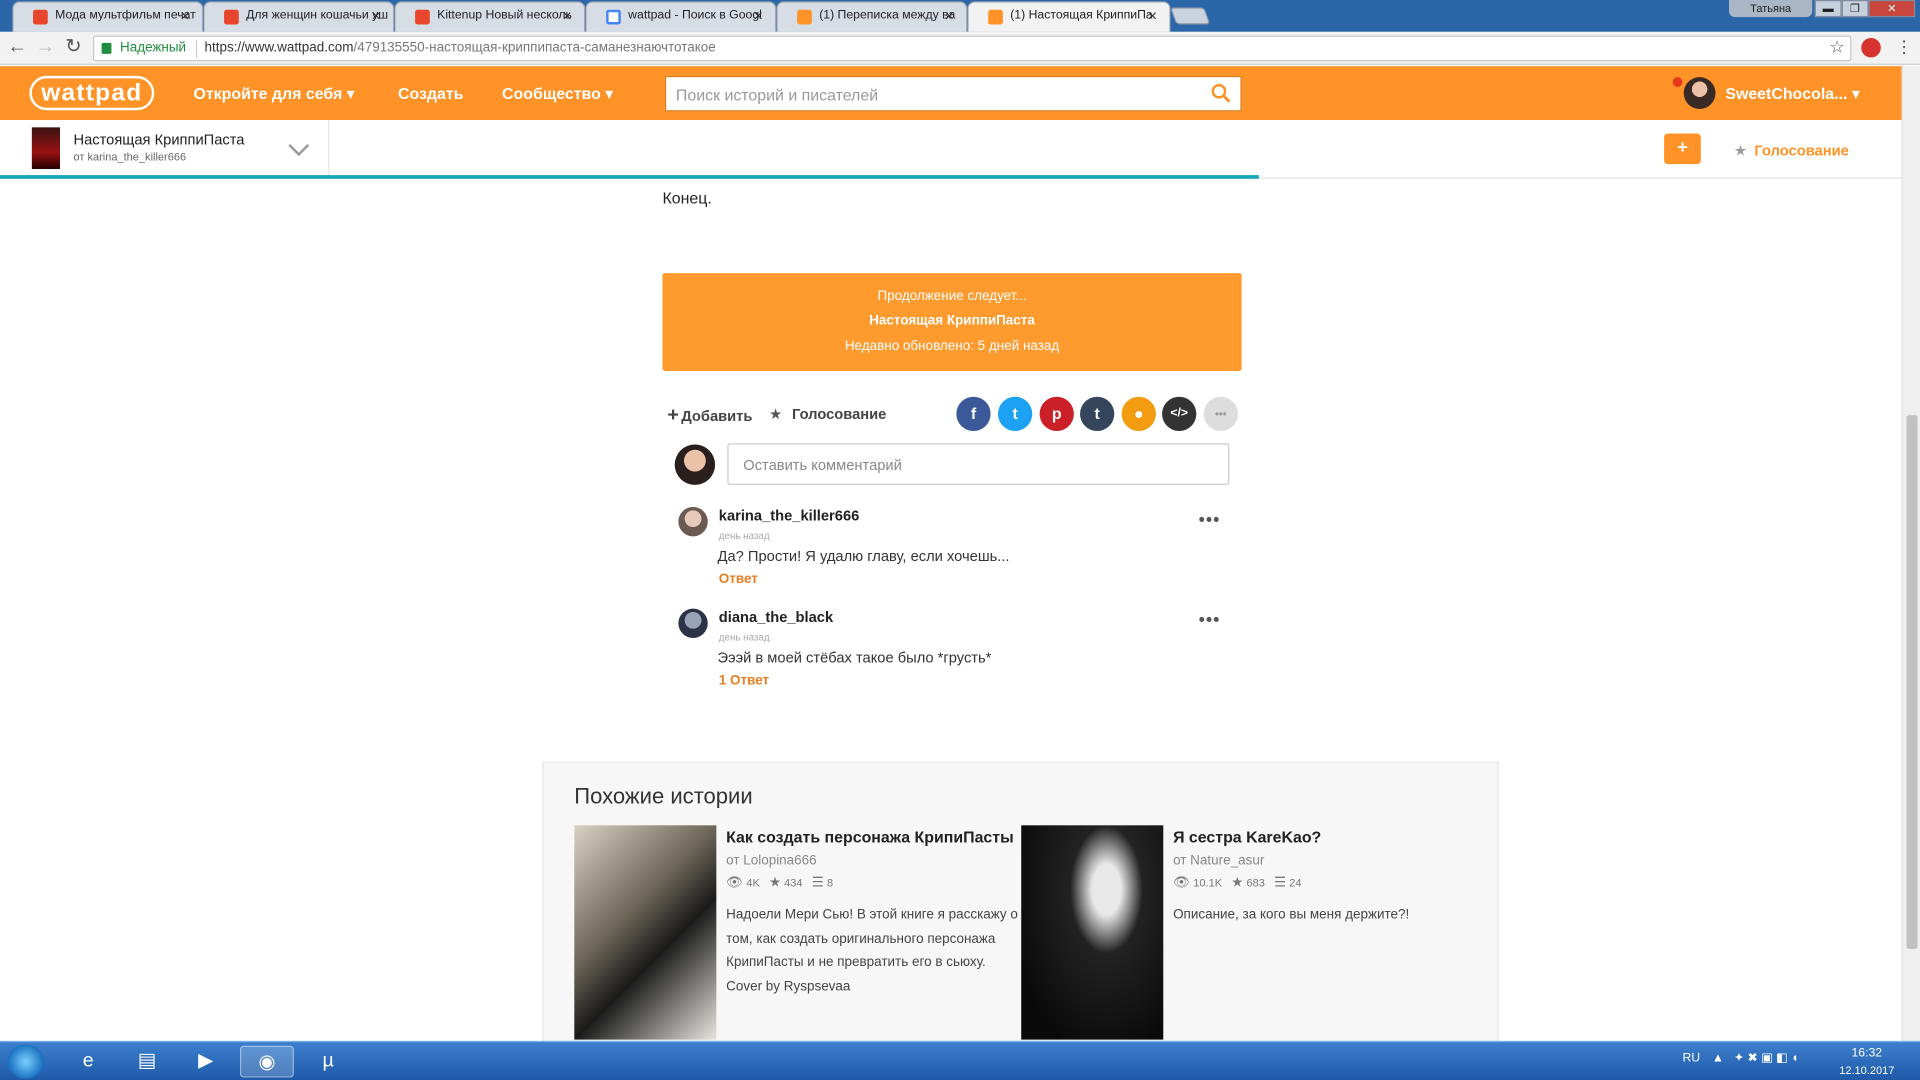 Image resolution: width=1920 pixels, height=1080 pixels. Describe the element at coordinates (776, 617) in the screenshot. I see `comment-username: diana_the_black` at that location.